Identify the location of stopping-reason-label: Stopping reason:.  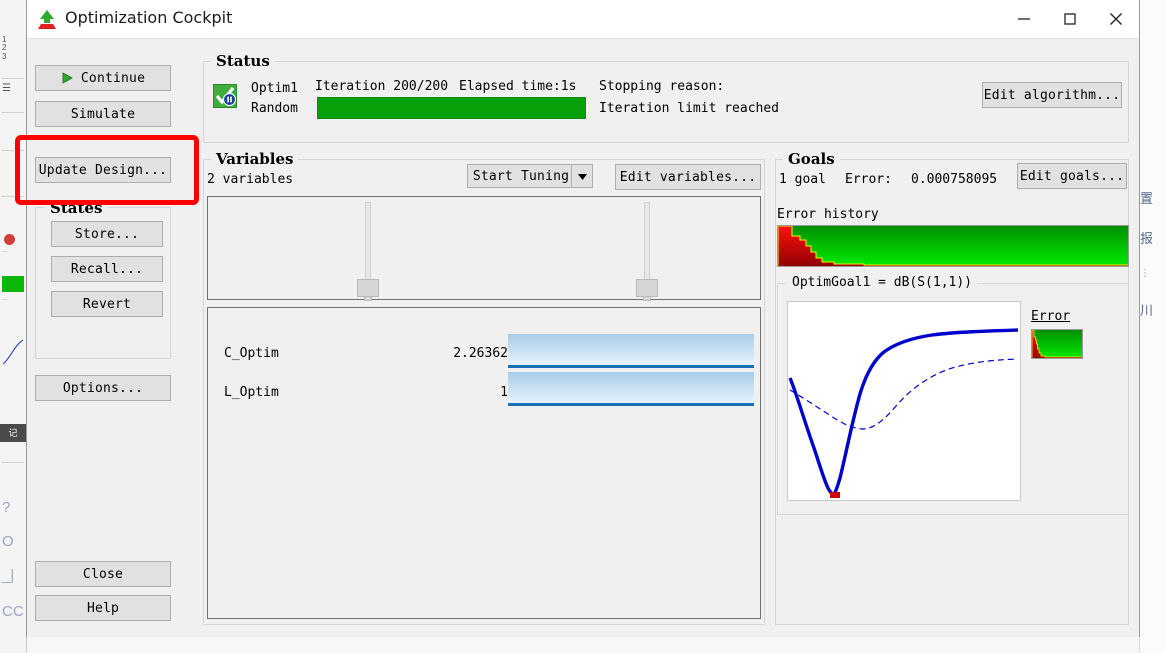
(662, 86).